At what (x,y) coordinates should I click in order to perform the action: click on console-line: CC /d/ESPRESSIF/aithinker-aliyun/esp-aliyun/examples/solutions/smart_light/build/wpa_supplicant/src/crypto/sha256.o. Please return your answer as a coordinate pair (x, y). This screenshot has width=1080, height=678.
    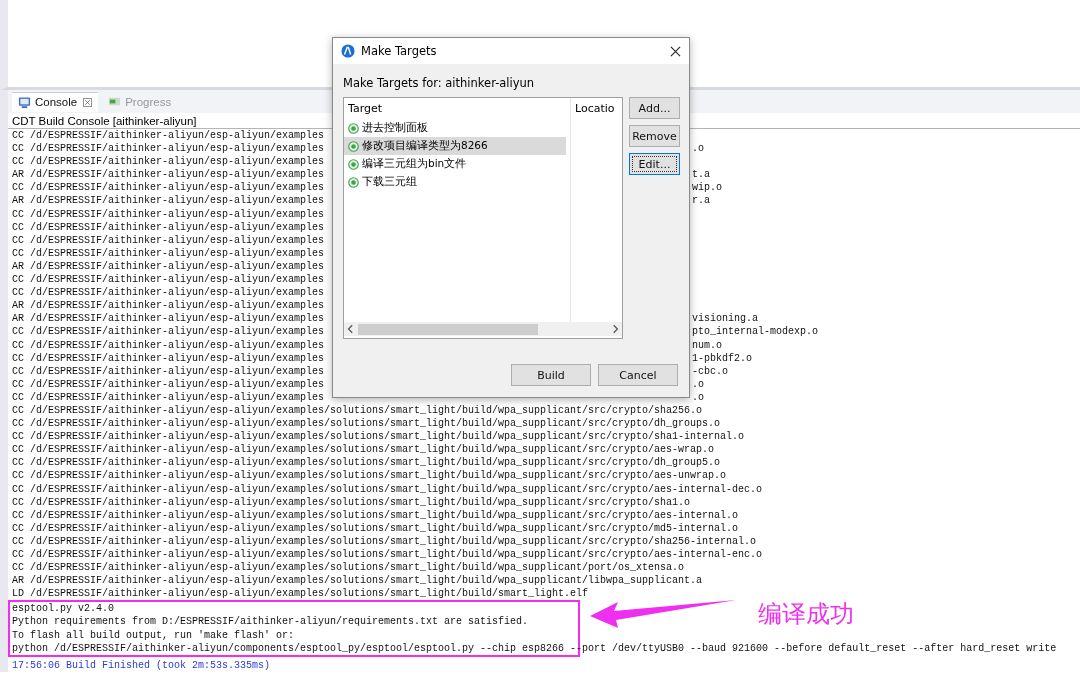
    Looking at the image, I should click on (357, 410).